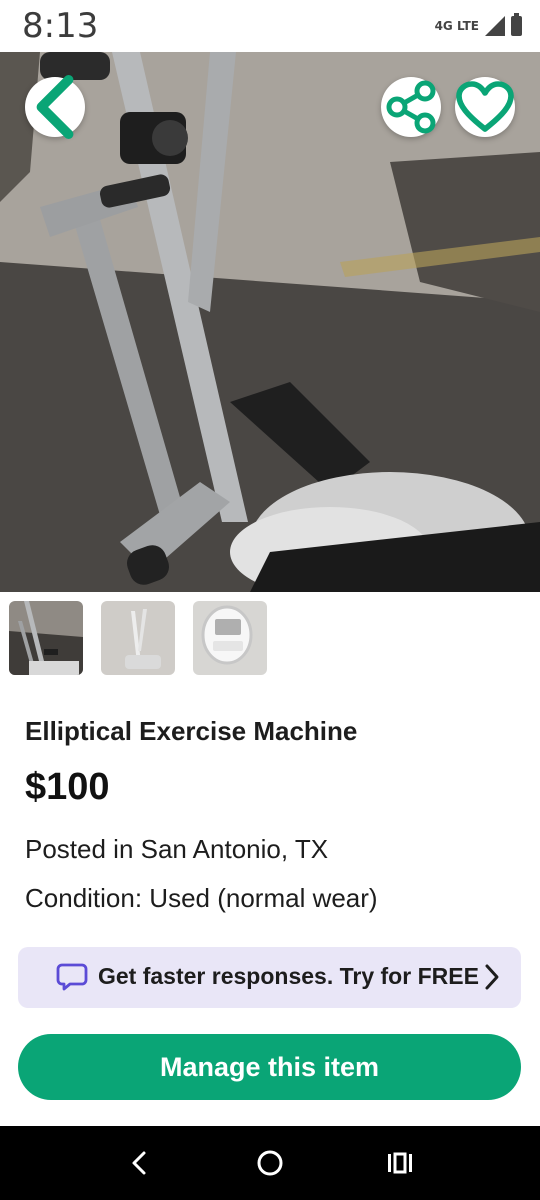 The width and height of the screenshot is (540, 1200). Describe the element at coordinates (67, 787) in the screenshot. I see `listing-price: $100` at that location.